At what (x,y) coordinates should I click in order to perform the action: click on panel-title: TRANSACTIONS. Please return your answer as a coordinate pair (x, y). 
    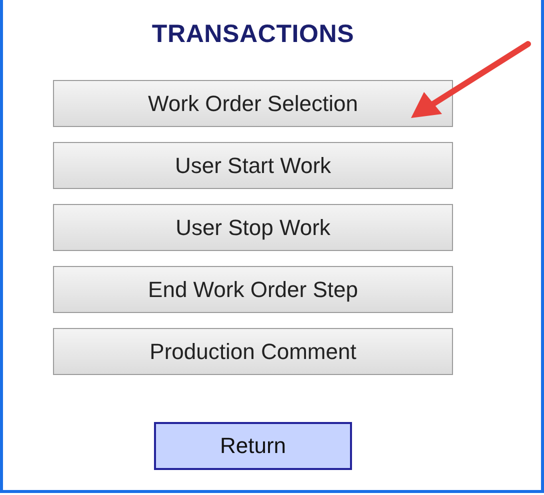
    Looking at the image, I should click on (253, 34).